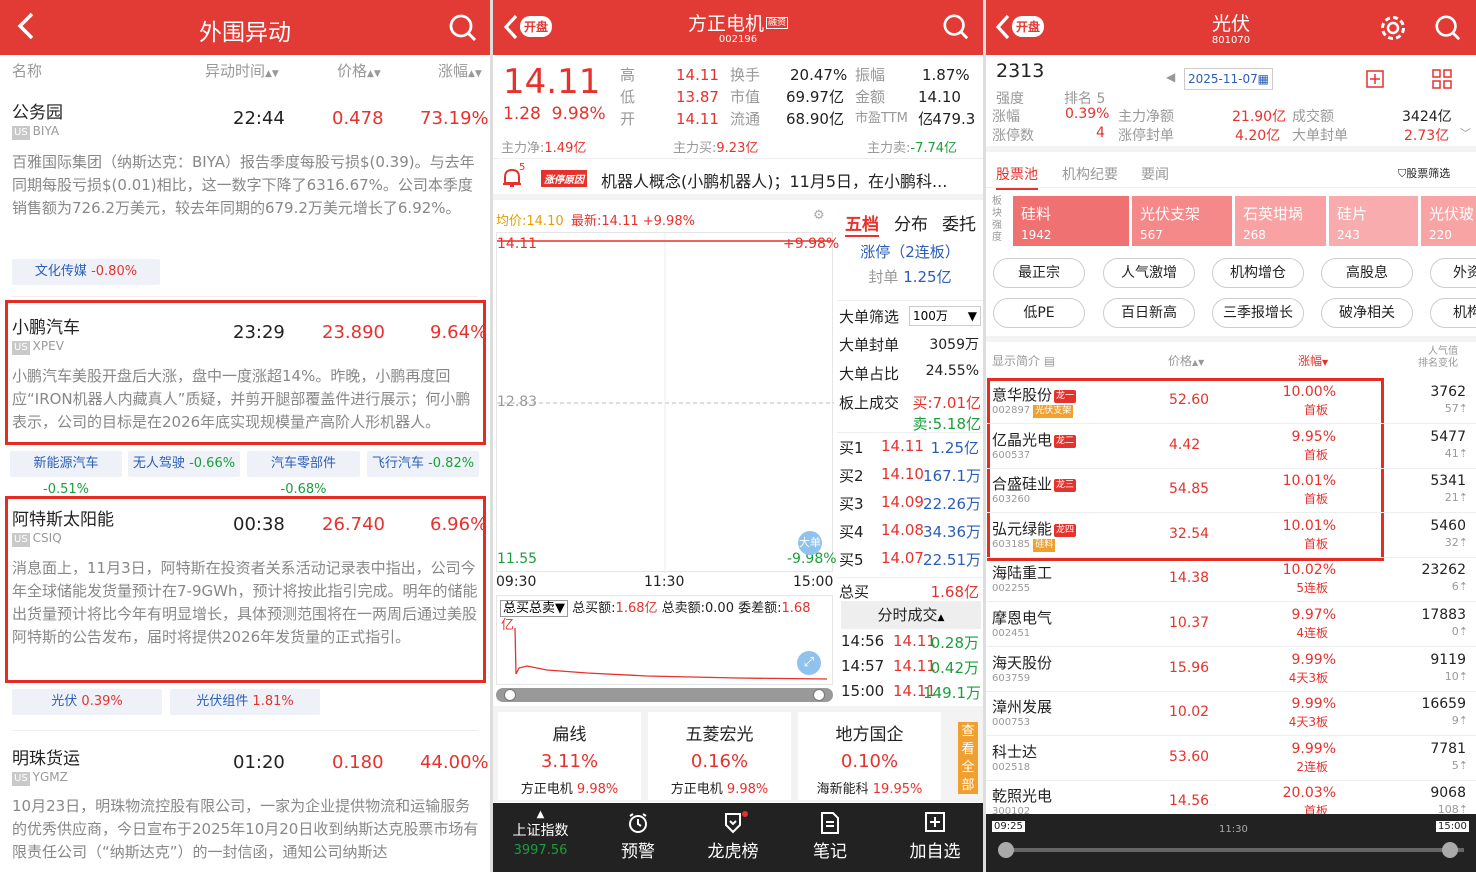  I want to click on tab-institution-notes: 机构纪要, so click(1090, 174).